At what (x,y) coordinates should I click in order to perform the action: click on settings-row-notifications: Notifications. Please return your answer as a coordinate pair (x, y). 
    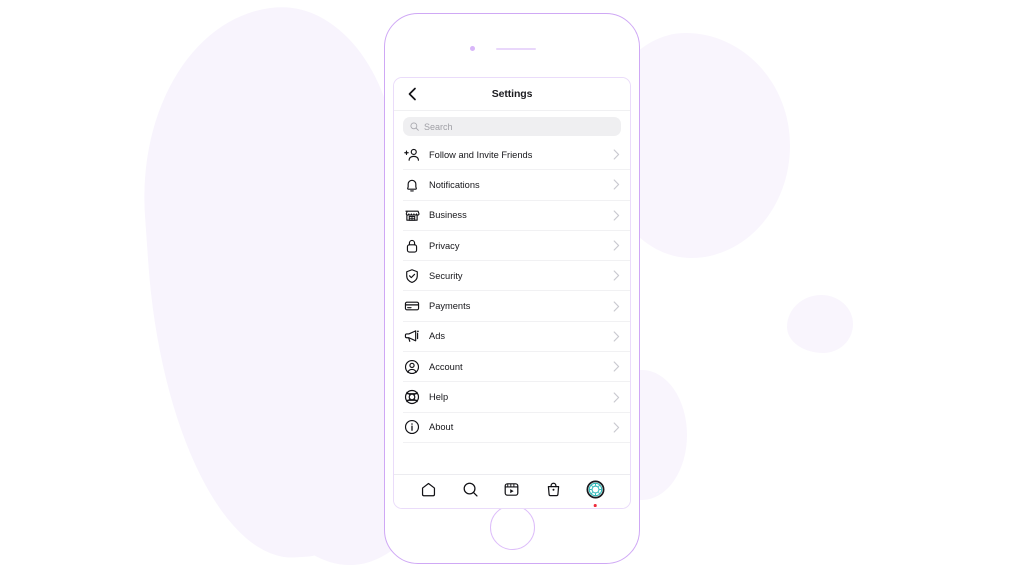
    Looking at the image, I should click on (516, 185).